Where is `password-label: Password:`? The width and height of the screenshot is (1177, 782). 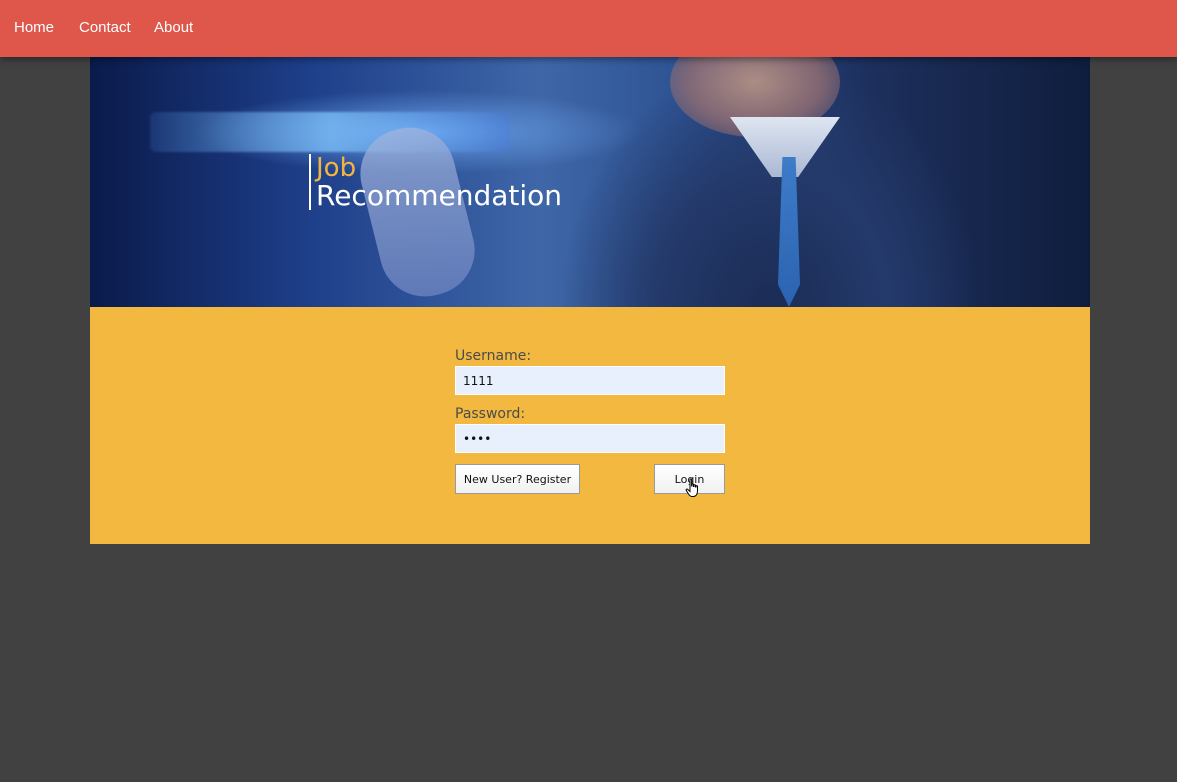
password-label: Password: is located at coordinates (490, 414).